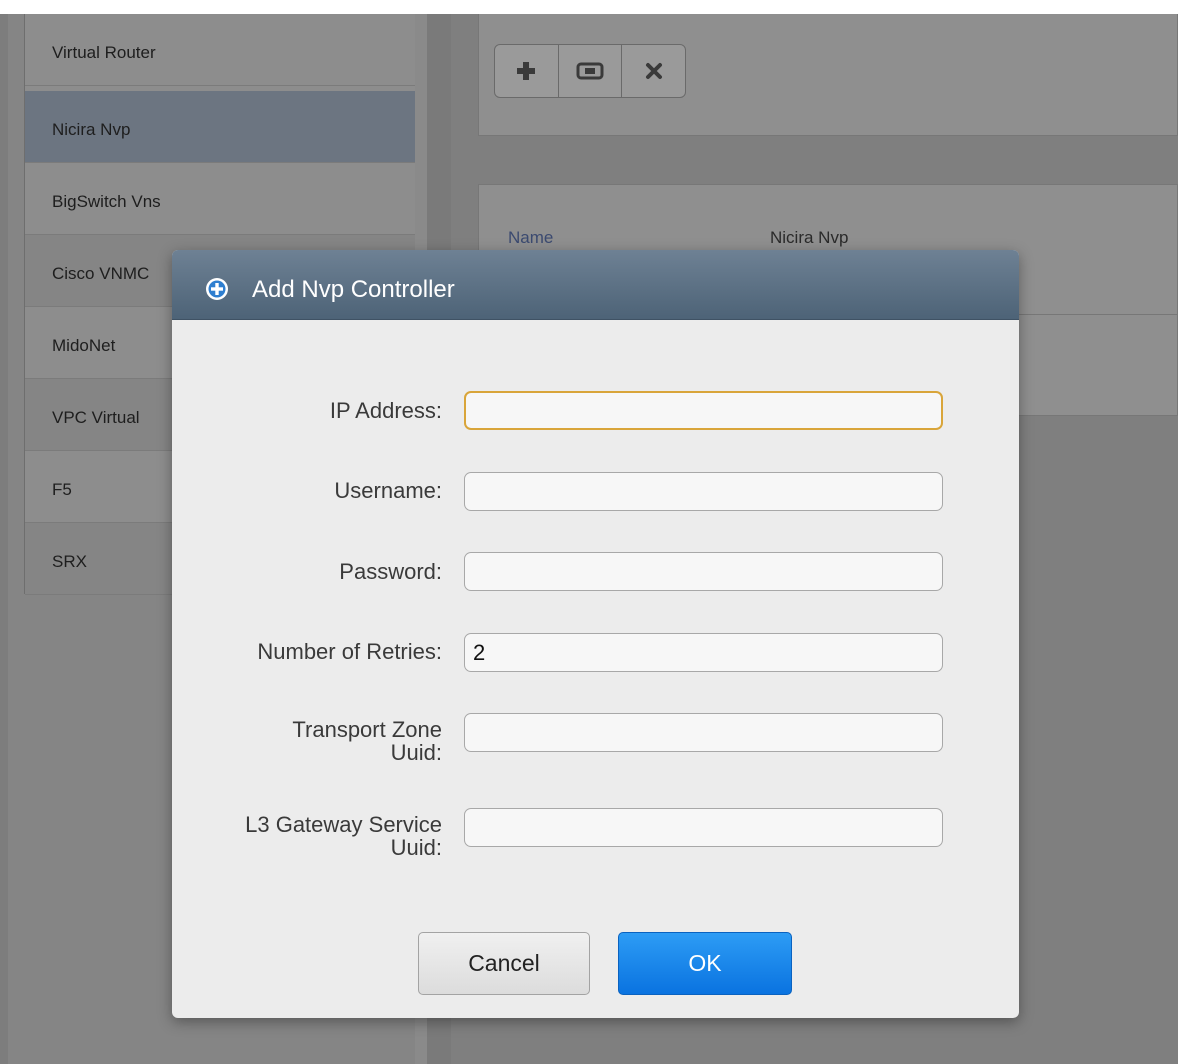 Image resolution: width=1178 pixels, height=1064 pixels. I want to click on provider-label: SRX, so click(69, 561).